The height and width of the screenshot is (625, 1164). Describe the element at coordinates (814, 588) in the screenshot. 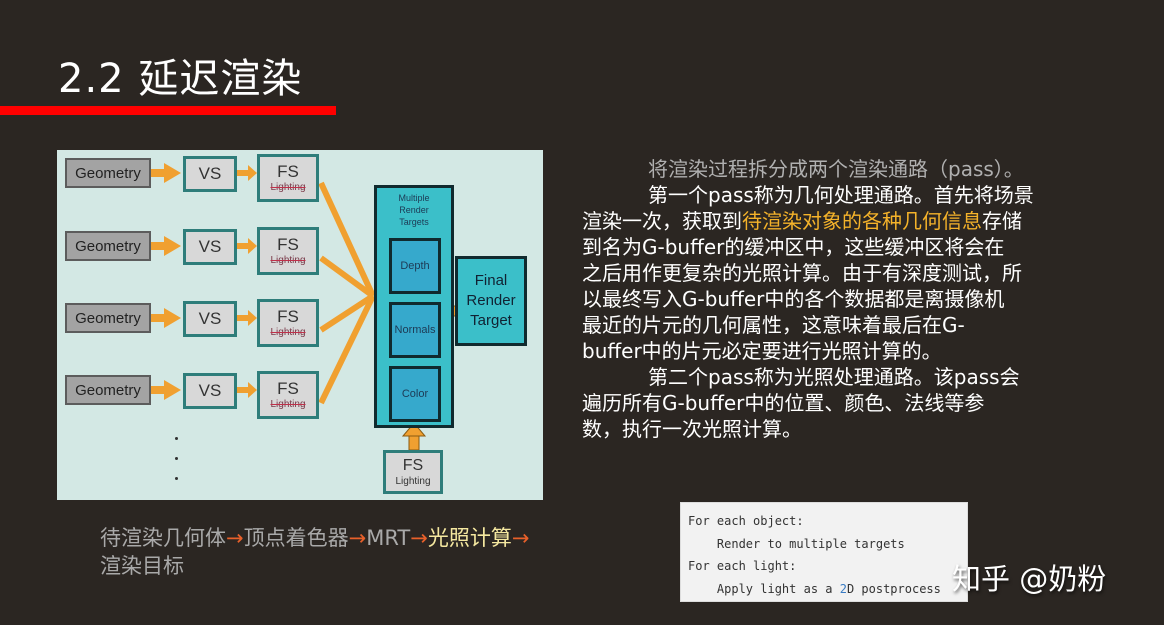

I see `code-line: Apply light as a 2D postprocess` at that location.